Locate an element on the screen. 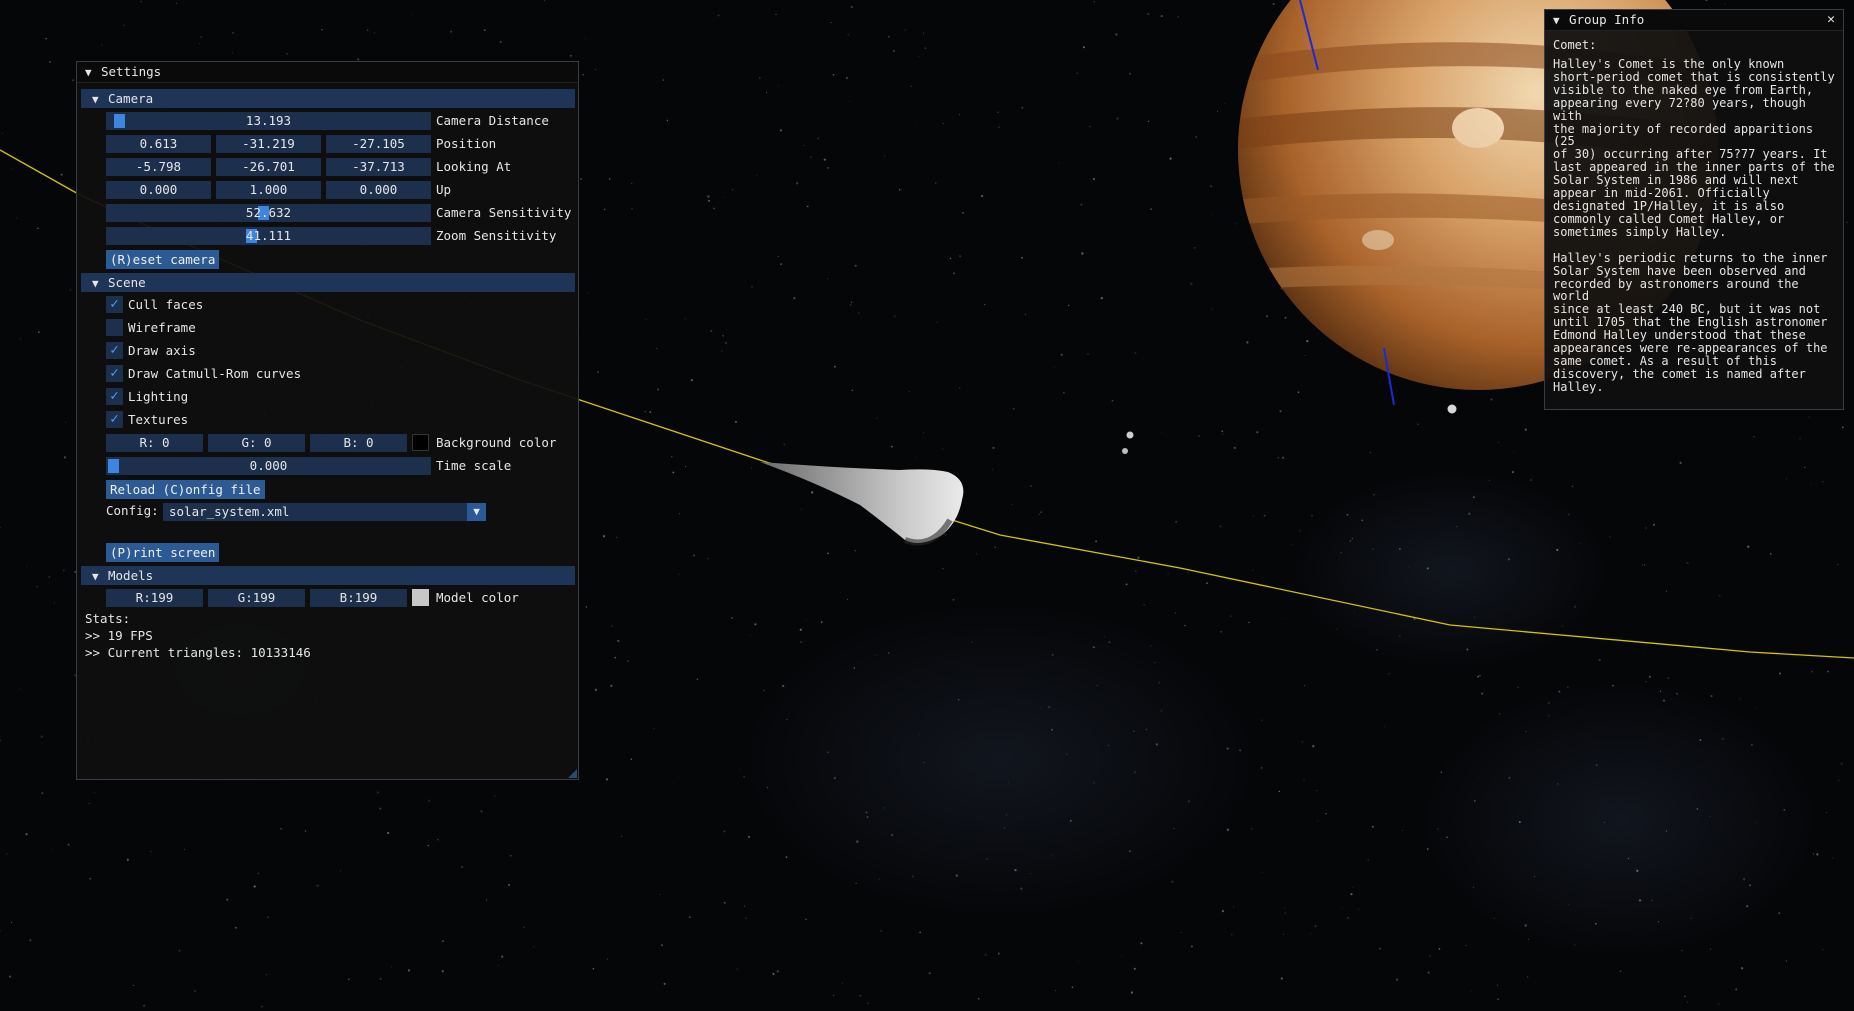 The height and width of the screenshot is (1011, 1854). model-g-field: G:199 is located at coordinates (256, 598).